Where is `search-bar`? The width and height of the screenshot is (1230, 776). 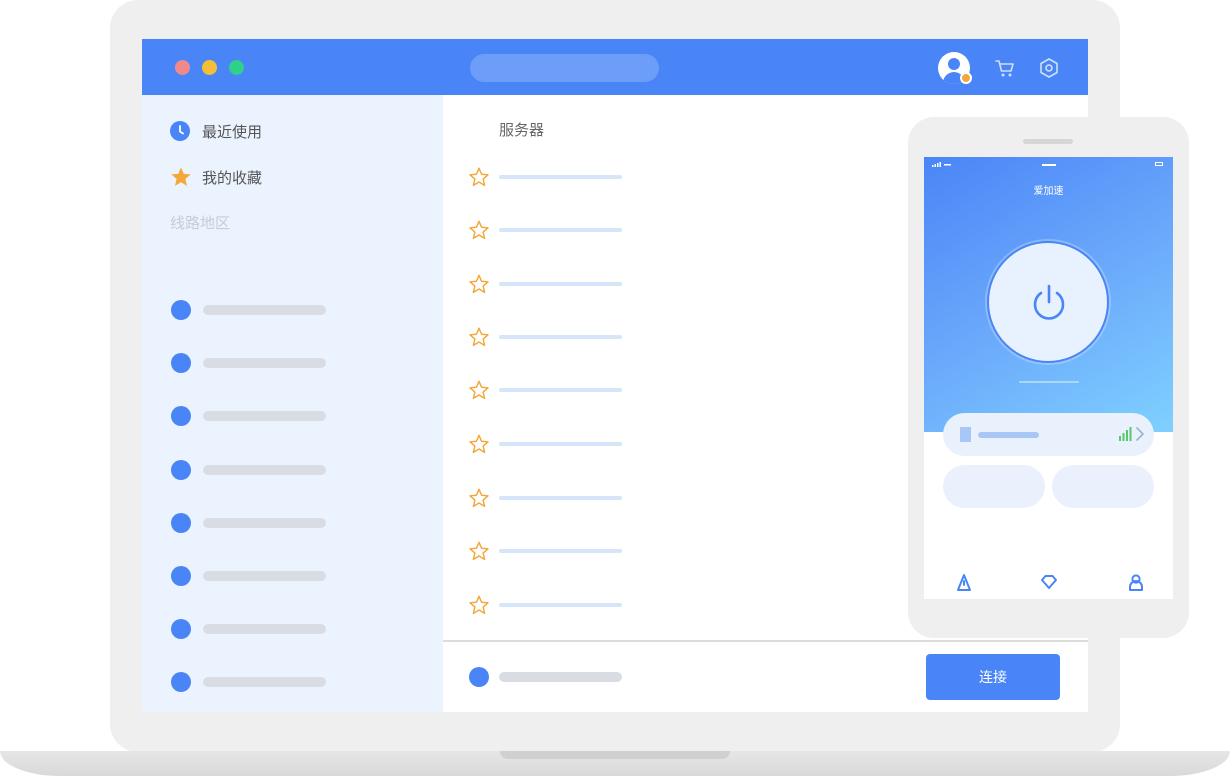
search-bar is located at coordinates (564, 68).